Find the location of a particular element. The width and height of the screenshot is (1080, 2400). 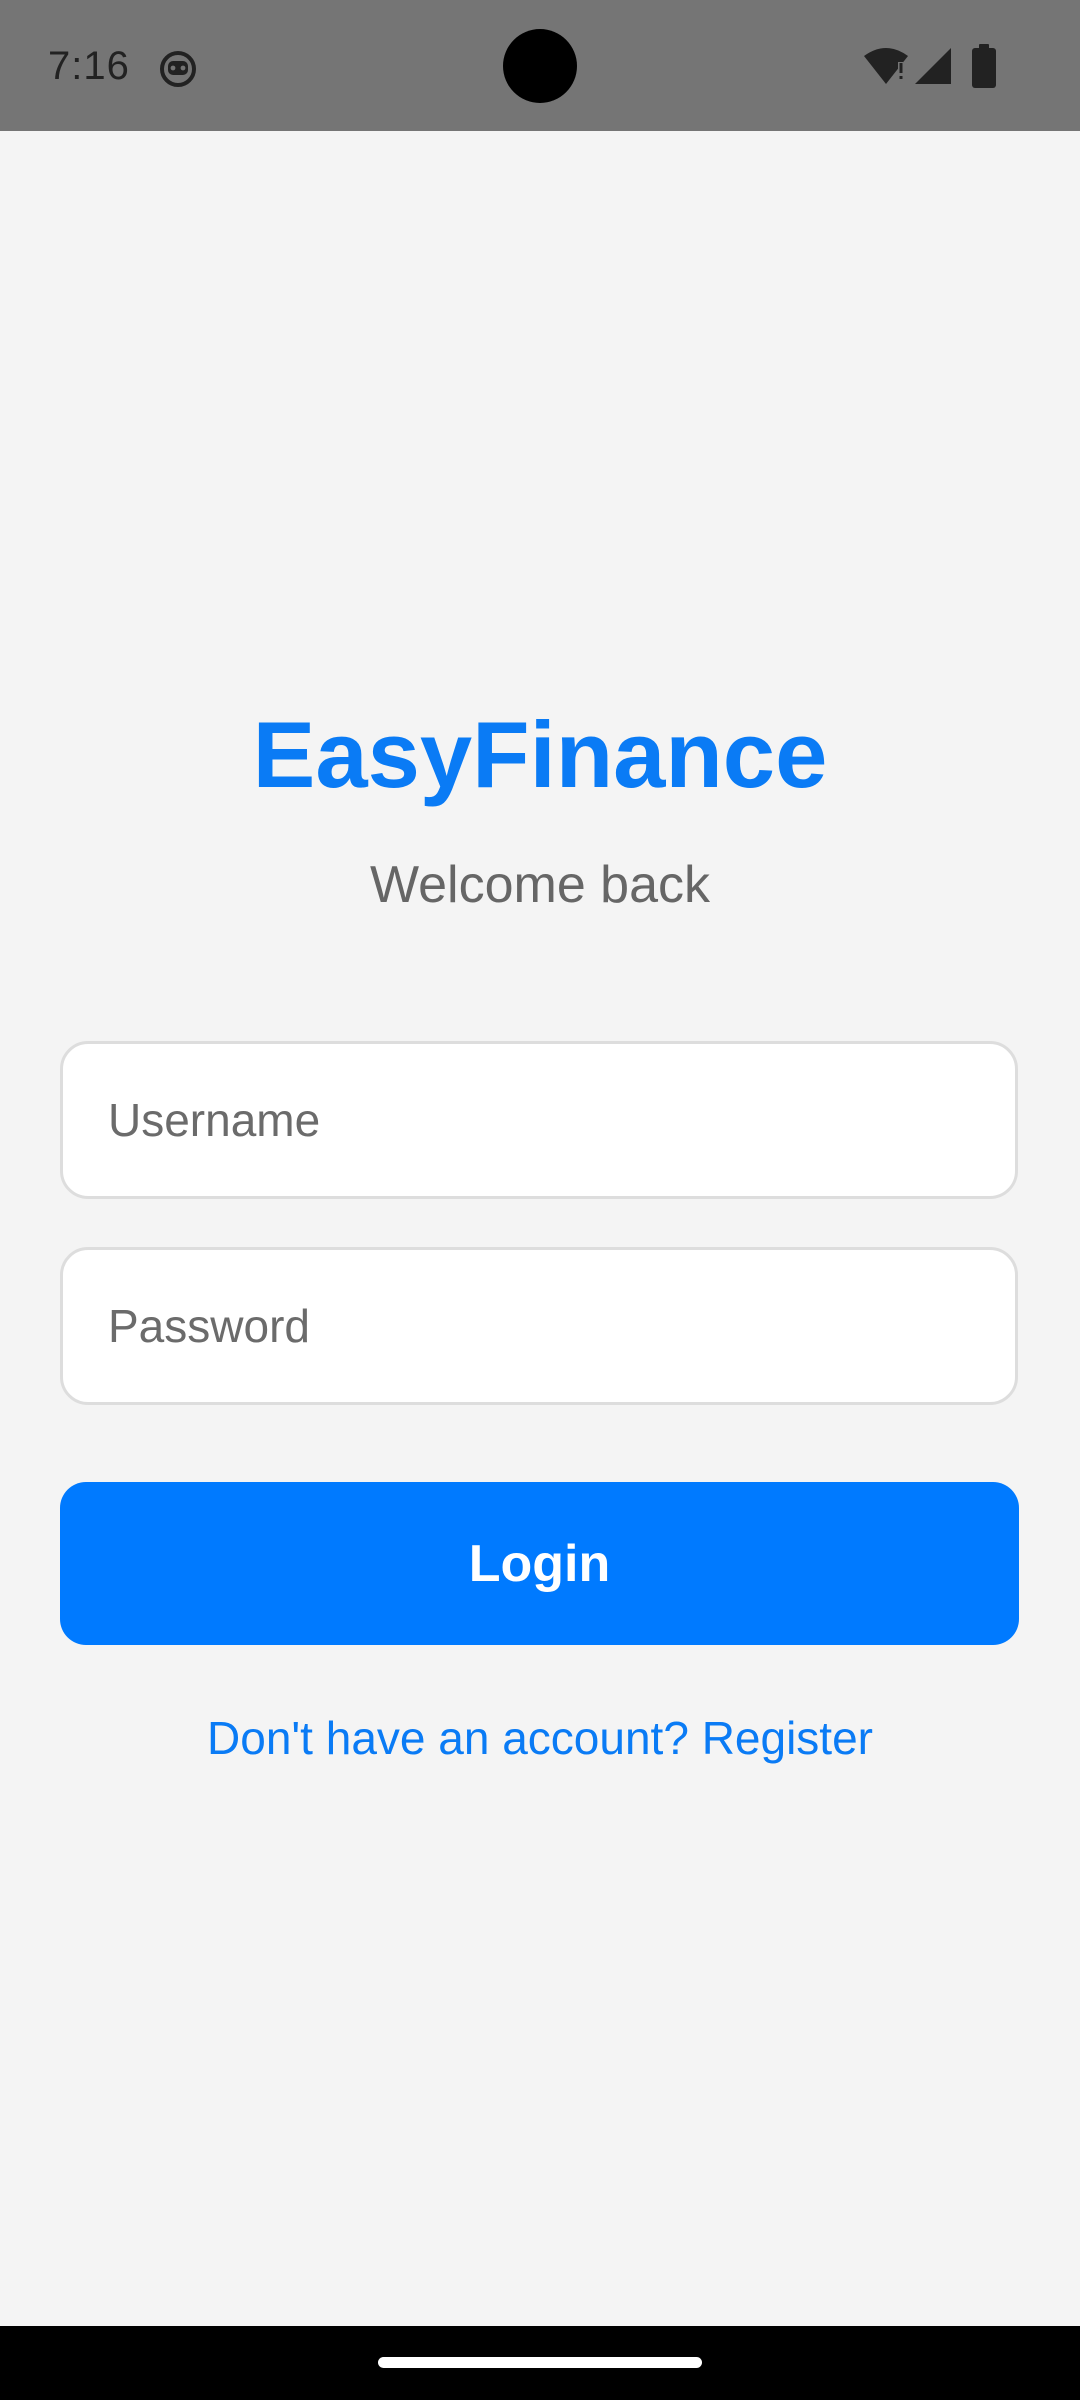

wifi-icon is located at coordinates (886, 66).